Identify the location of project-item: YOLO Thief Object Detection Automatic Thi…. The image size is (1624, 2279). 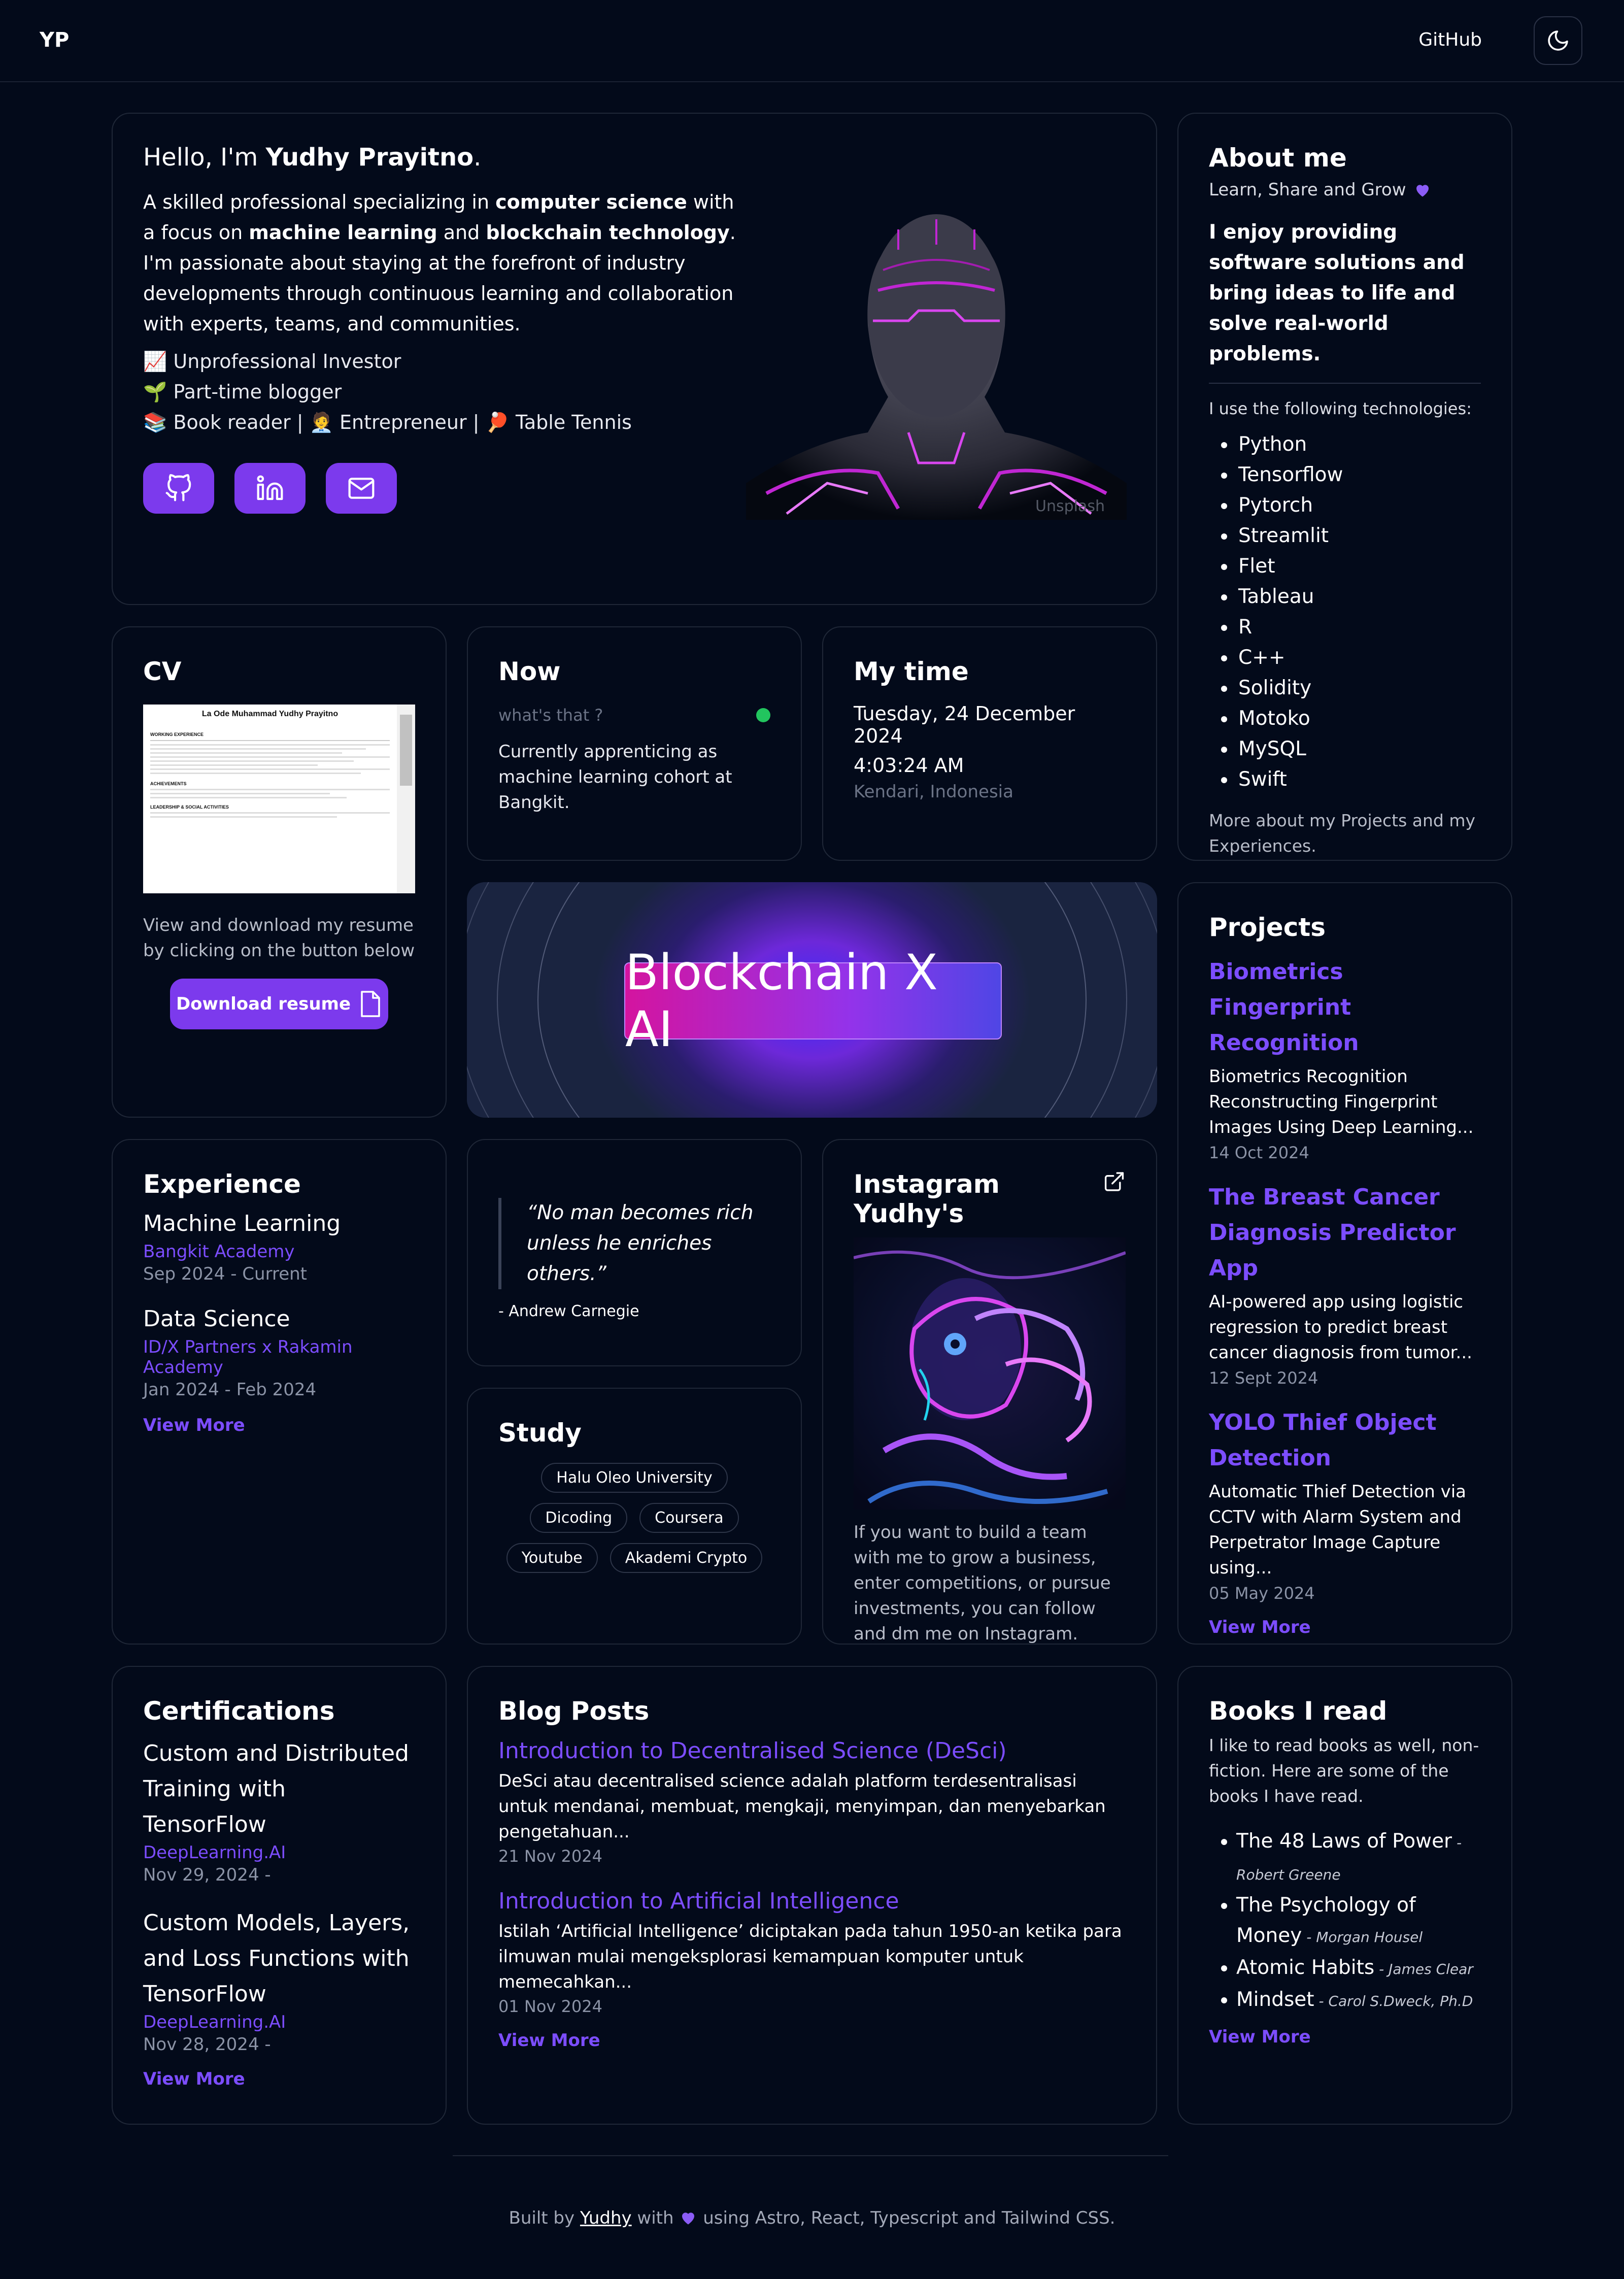
(1345, 1504).